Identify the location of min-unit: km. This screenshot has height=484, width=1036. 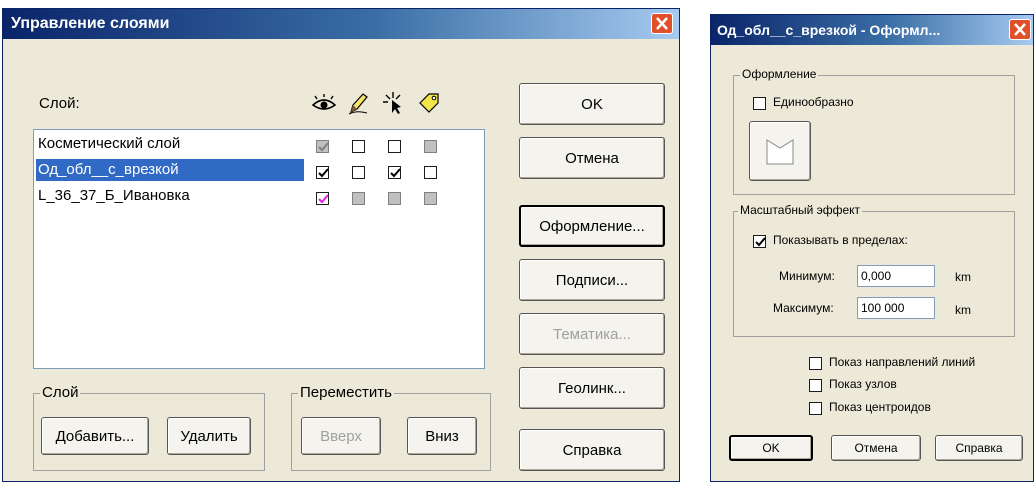
(963, 277).